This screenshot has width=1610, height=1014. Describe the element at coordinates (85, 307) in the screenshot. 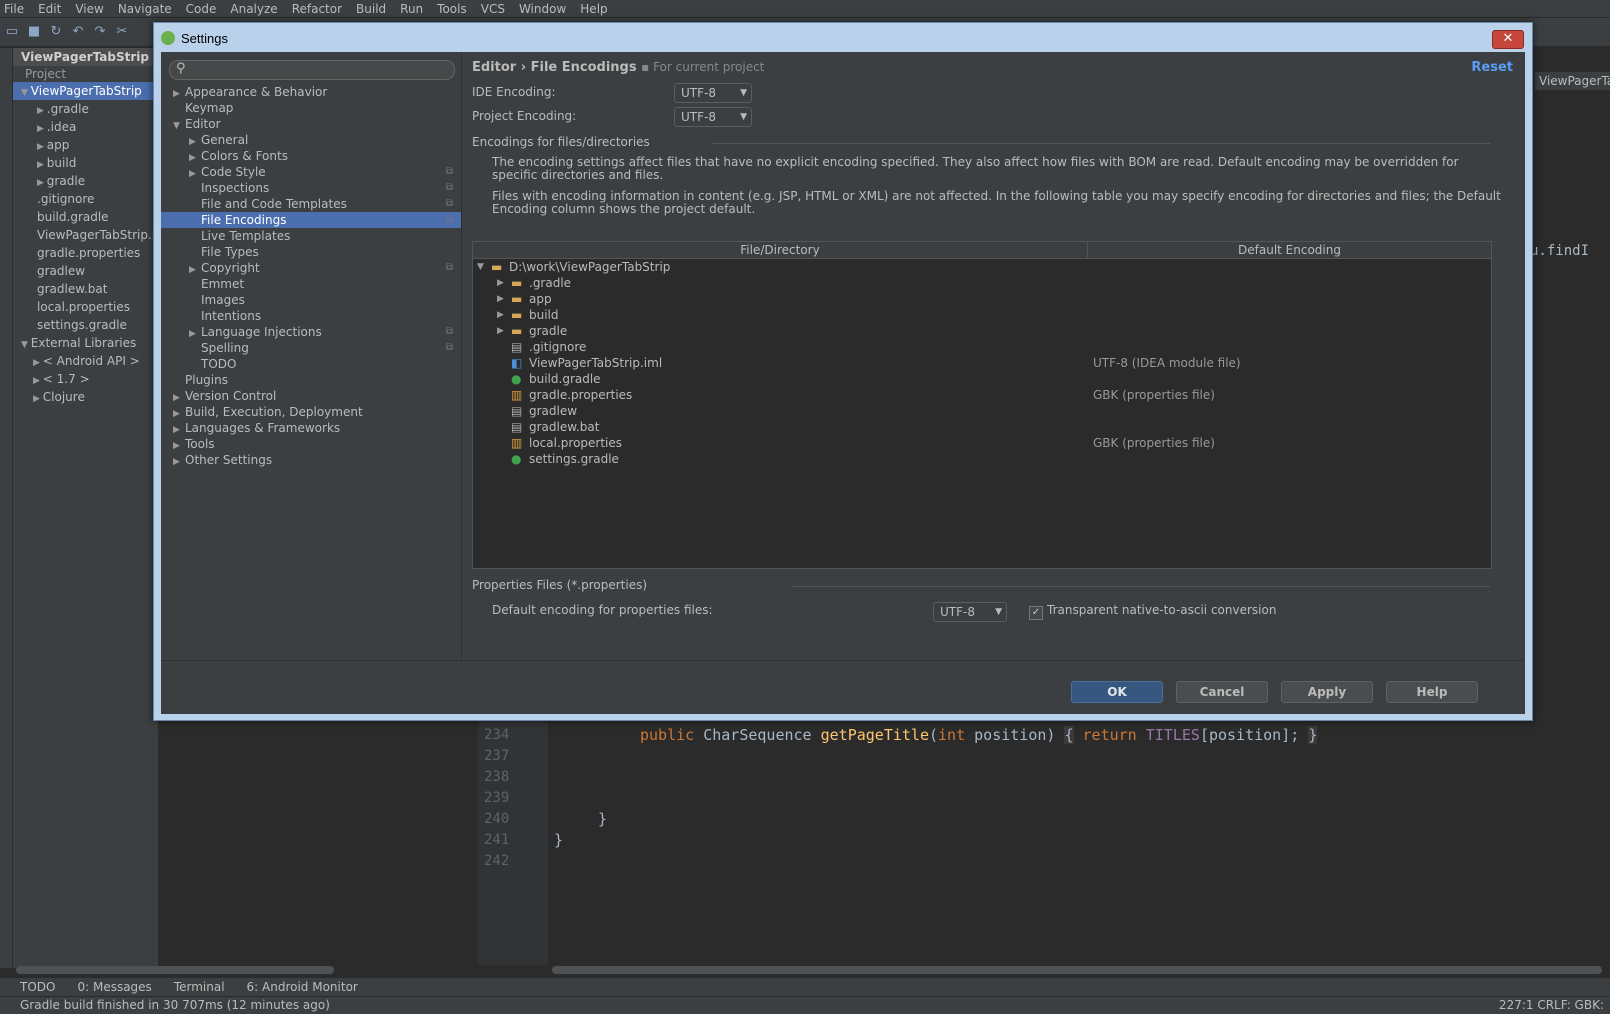

I see `project-tree-item: local.properties` at that location.